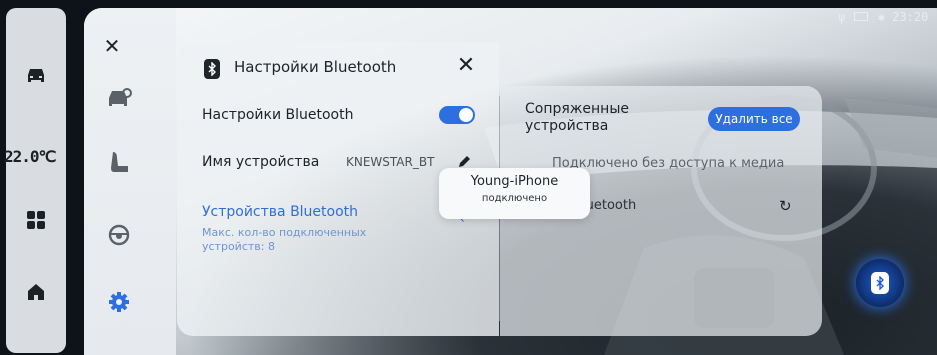 This screenshot has height=355, width=937. What do you see at coordinates (36, 292) in the screenshot?
I see `home-icon` at bounding box center [36, 292].